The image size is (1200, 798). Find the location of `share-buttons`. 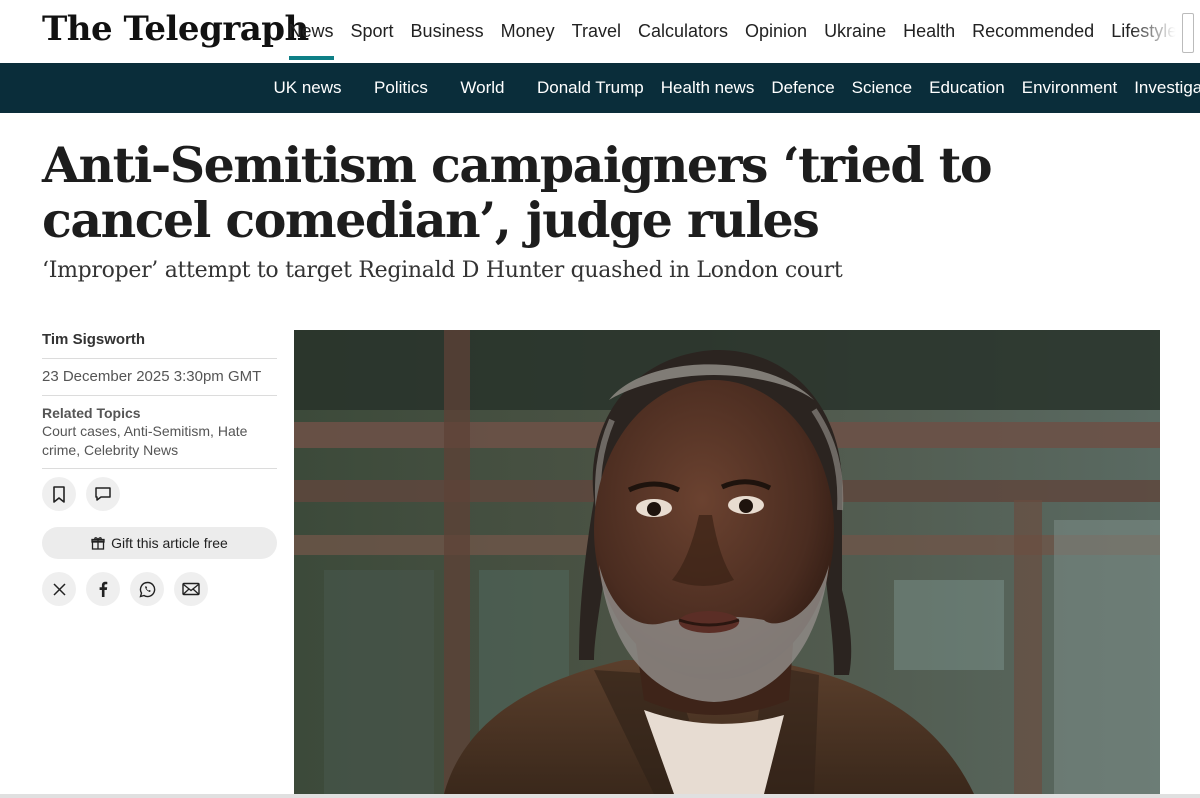

share-buttons is located at coordinates (159, 589).